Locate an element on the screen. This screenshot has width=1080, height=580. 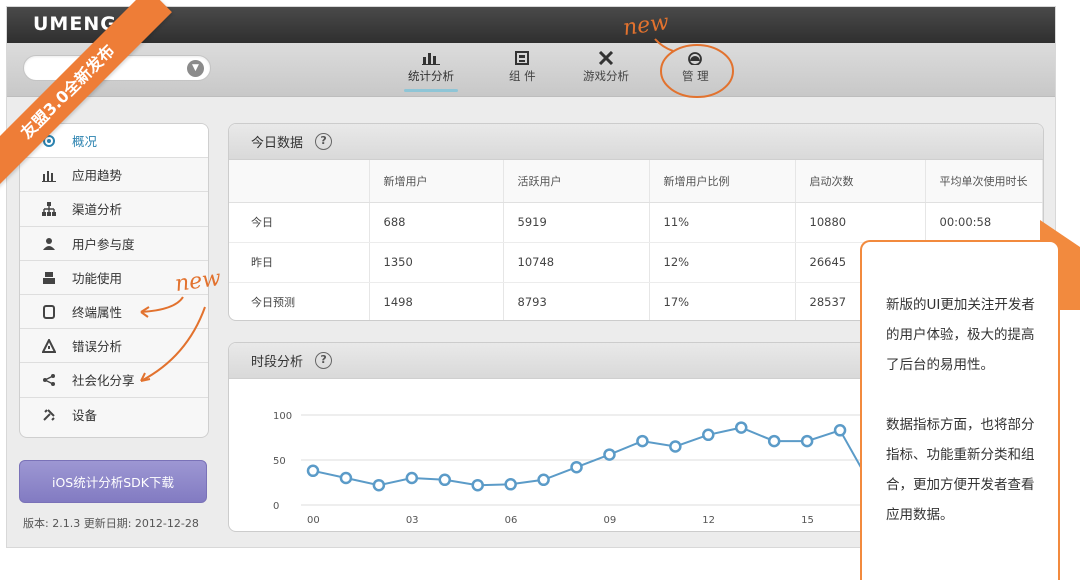
table-cell: 5919 is located at coordinates (576, 222).